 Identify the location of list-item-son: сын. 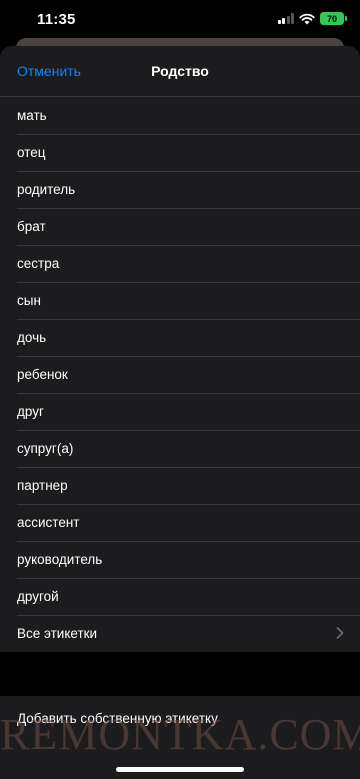
(180, 300).